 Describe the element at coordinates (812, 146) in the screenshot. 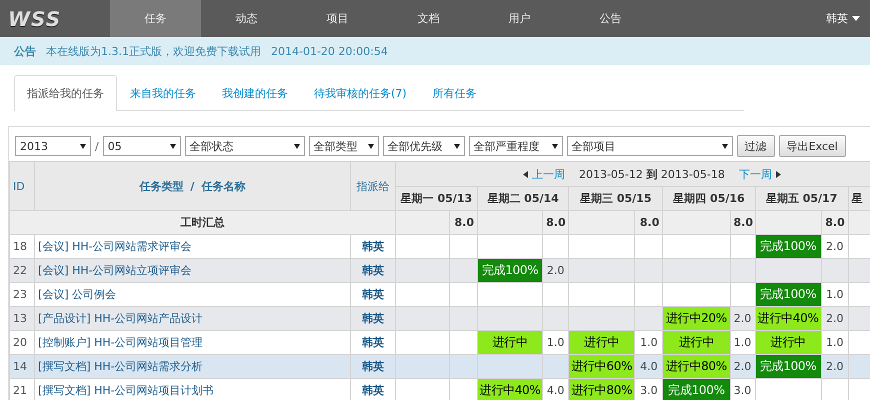

I see `filter-button: 导出Excel` at that location.